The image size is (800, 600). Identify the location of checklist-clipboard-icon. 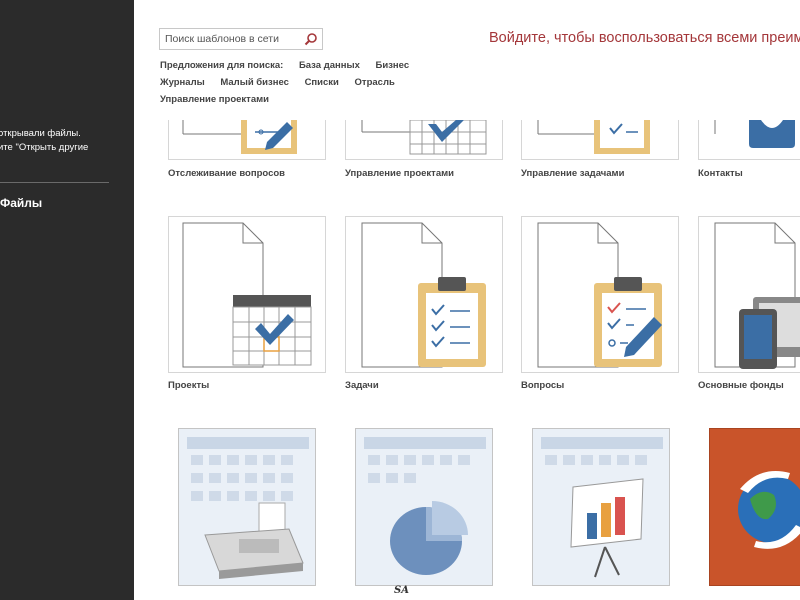
(423, 295).